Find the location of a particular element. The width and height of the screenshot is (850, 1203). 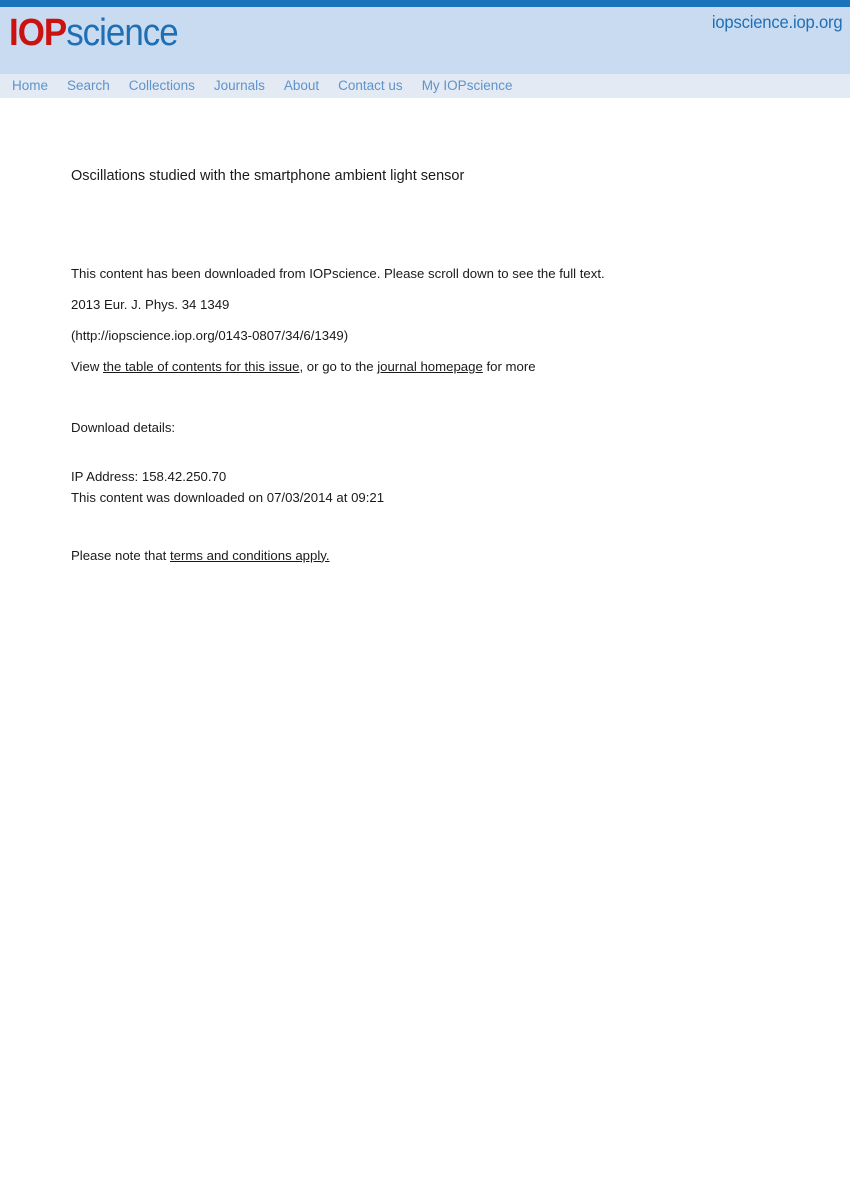

nav-item-journals: Journals is located at coordinates (239, 86).